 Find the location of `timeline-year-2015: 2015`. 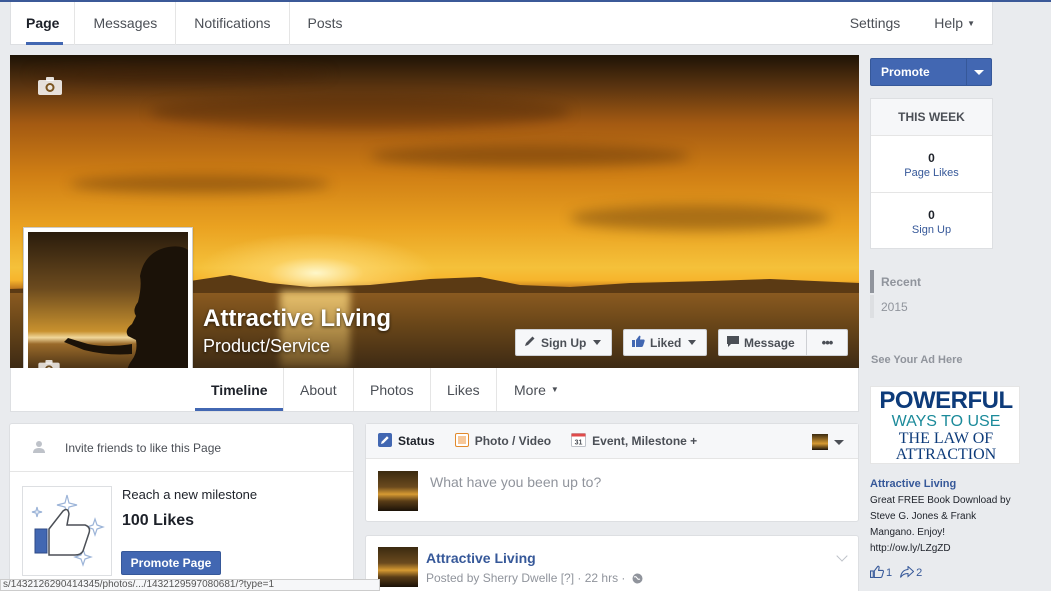

timeline-year-2015: 2015 is located at coordinates (889, 306).